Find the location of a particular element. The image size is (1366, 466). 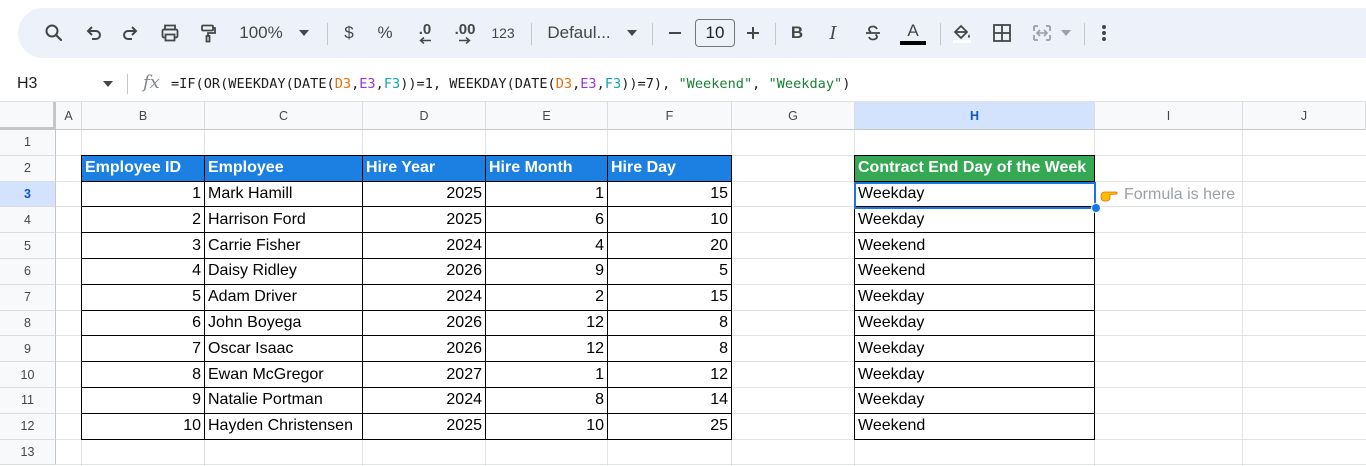

row-header-8: 8 is located at coordinates (28, 323).